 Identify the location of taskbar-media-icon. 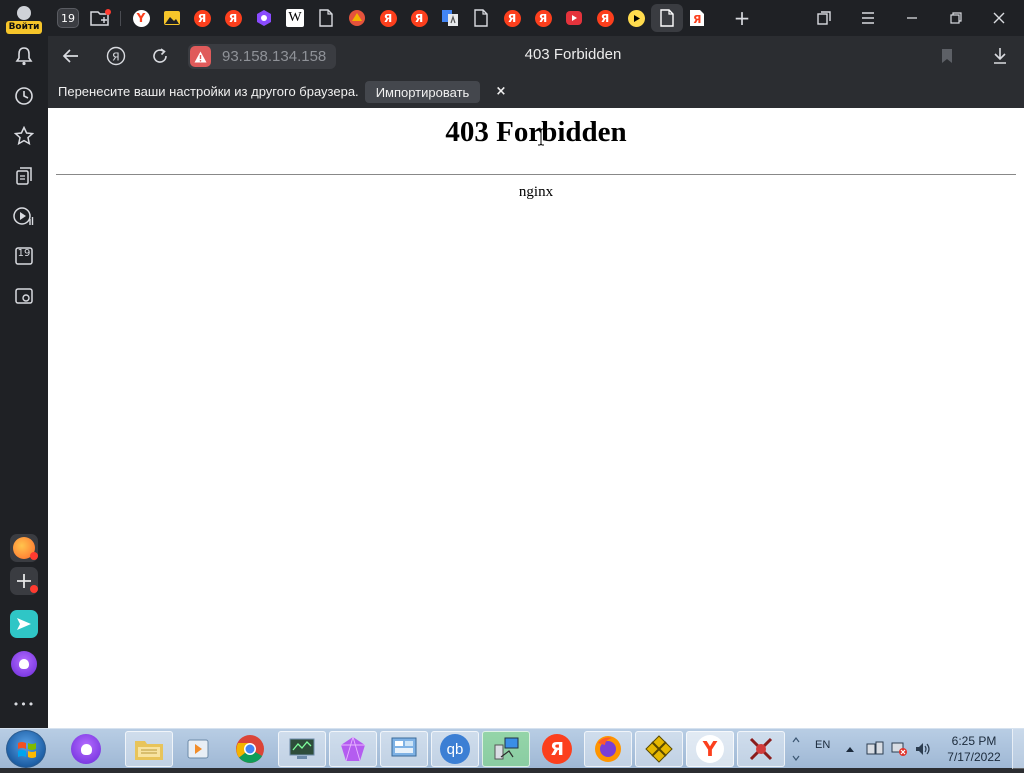
(199, 749).